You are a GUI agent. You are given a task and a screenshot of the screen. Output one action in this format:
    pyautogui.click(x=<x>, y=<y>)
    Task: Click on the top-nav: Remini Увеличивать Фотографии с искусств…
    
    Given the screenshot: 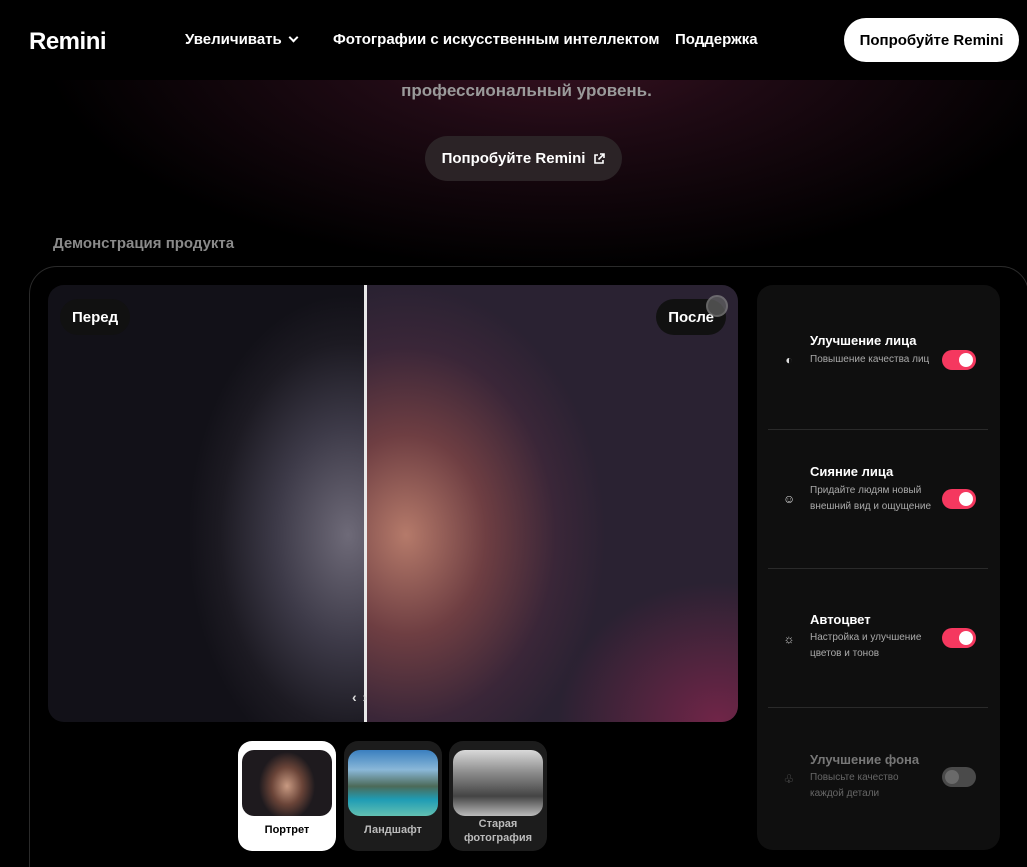 What is the action you would take?
    pyautogui.click(x=513, y=40)
    